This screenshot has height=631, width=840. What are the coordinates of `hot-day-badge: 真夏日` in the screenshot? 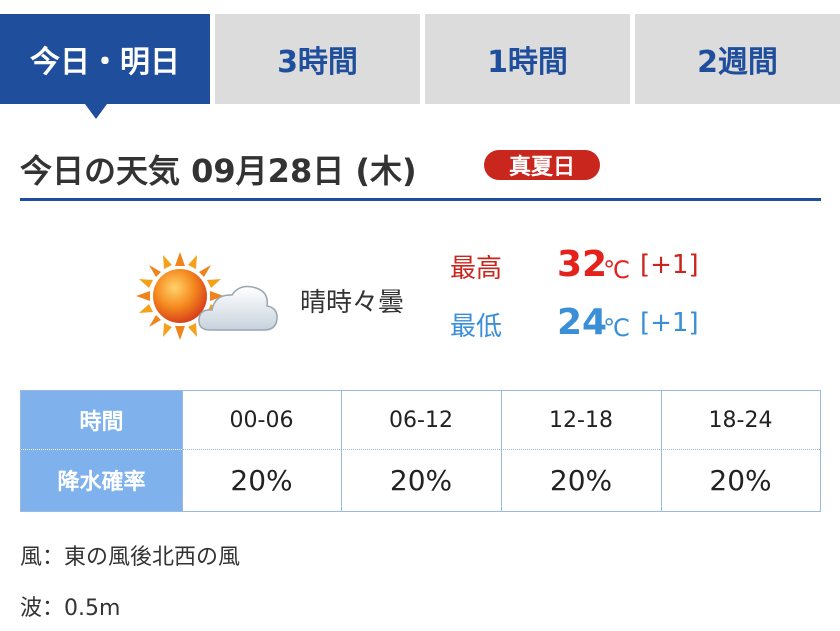 It's located at (542, 165).